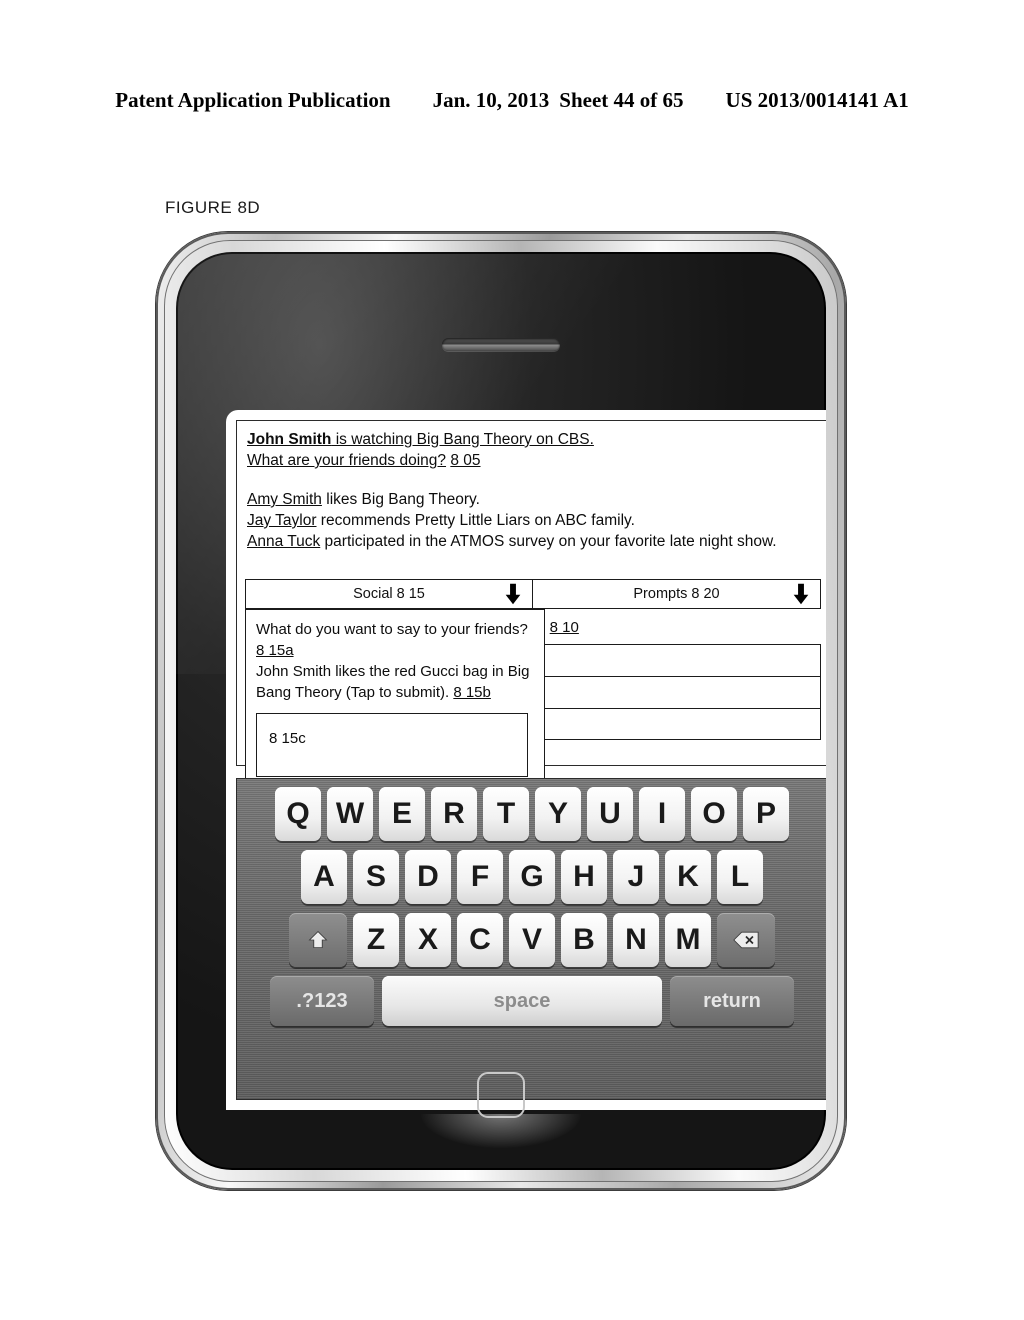  I want to click on popup-question-line: What do you want to say to your friends?, so click(395, 629).